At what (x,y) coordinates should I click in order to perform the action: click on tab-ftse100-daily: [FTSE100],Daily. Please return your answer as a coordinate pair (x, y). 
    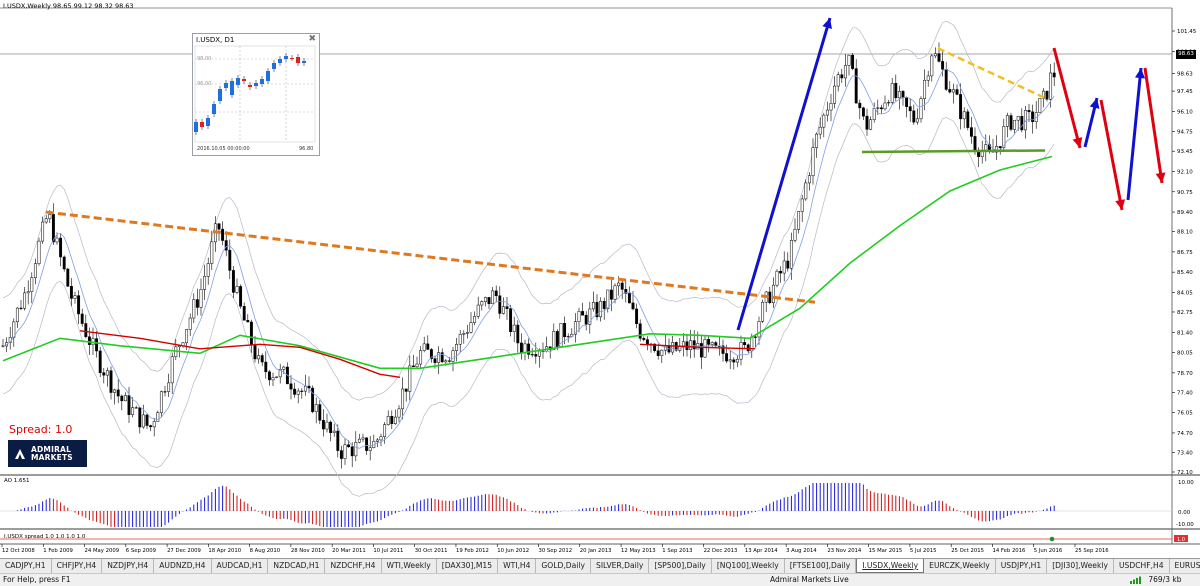
    Looking at the image, I should click on (821, 566).